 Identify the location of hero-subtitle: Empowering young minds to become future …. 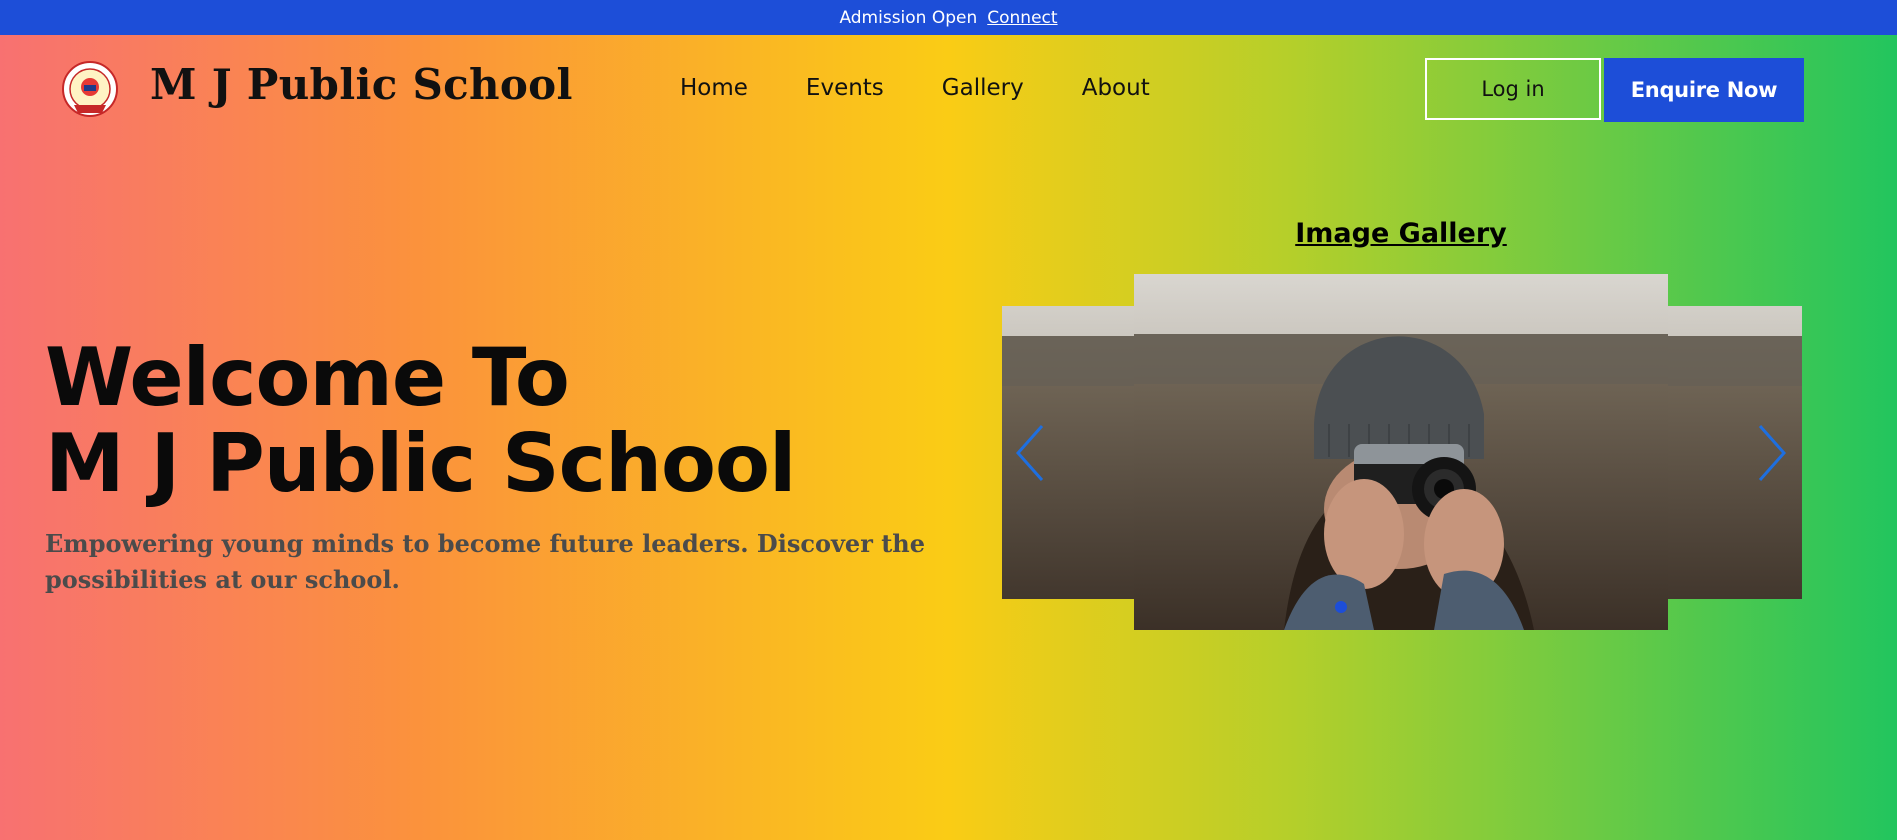
(485, 561).